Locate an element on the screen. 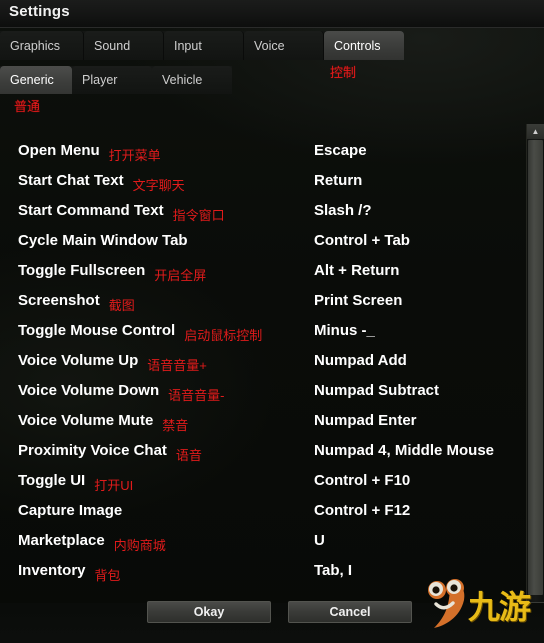 This screenshot has height=643, width=544. keybinding-row: Open Menu 打开菜单 Escape is located at coordinates (261, 157).